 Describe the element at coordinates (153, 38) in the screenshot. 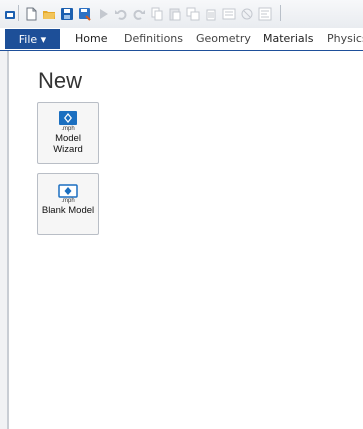

I see `tab-definitions: Definitions` at that location.